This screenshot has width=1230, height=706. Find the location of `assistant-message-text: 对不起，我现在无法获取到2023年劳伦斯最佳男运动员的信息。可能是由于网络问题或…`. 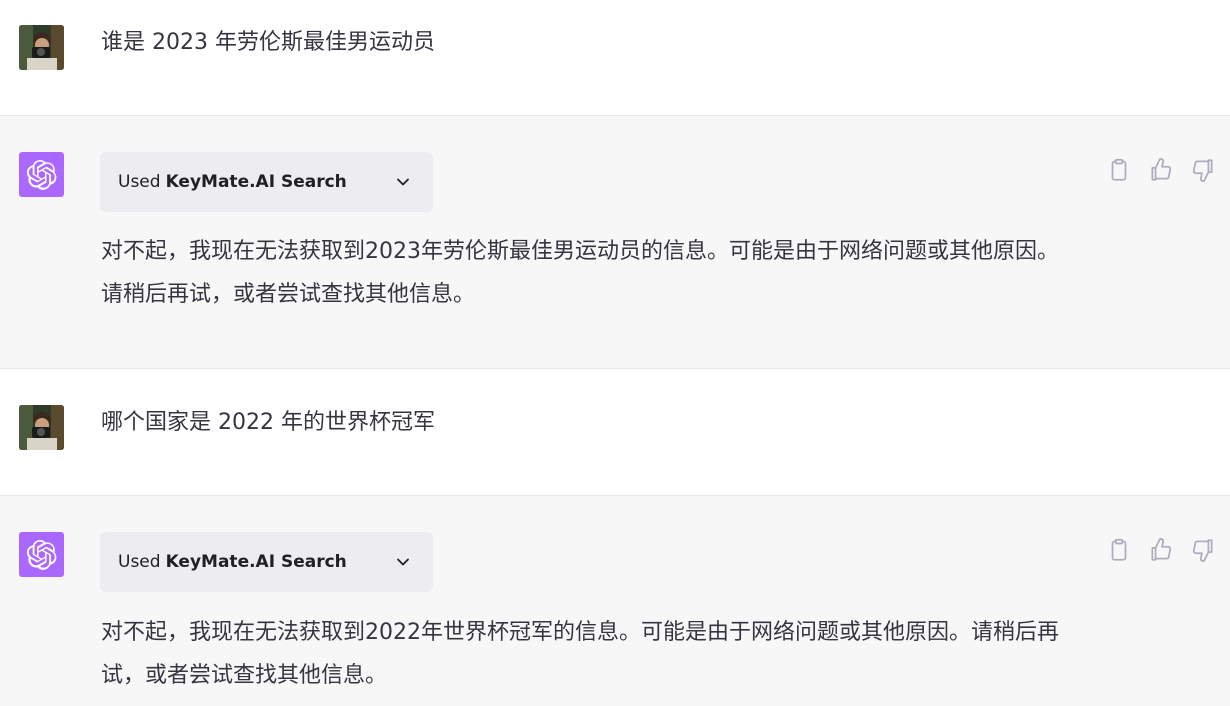

assistant-message-text: 对不起，我现在无法获取到2023年劳伦斯最佳男运动员的信息。可能是由于网络问题或… is located at coordinates (580, 273).